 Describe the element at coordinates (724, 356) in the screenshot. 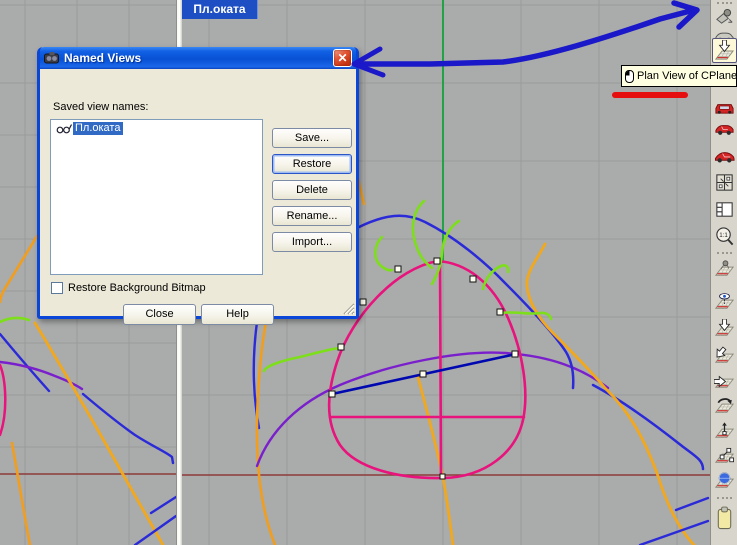

I see `cplane-corner-icon` at that location.